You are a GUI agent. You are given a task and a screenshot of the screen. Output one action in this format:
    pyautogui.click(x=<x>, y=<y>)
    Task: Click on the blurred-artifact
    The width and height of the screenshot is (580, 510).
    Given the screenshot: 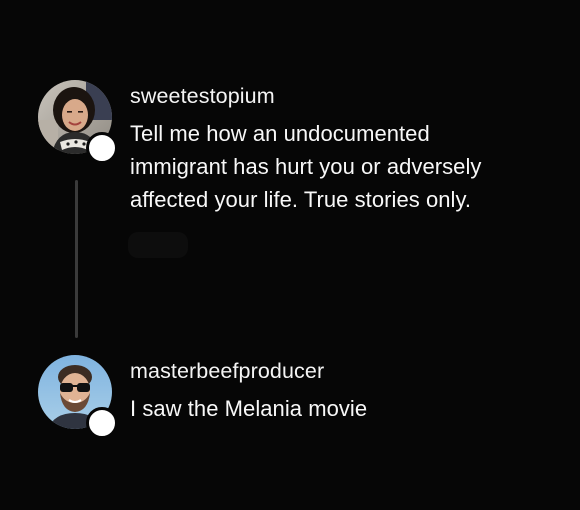 What is the action you would take?
    pyautogui.click(x=158, y=245)
    